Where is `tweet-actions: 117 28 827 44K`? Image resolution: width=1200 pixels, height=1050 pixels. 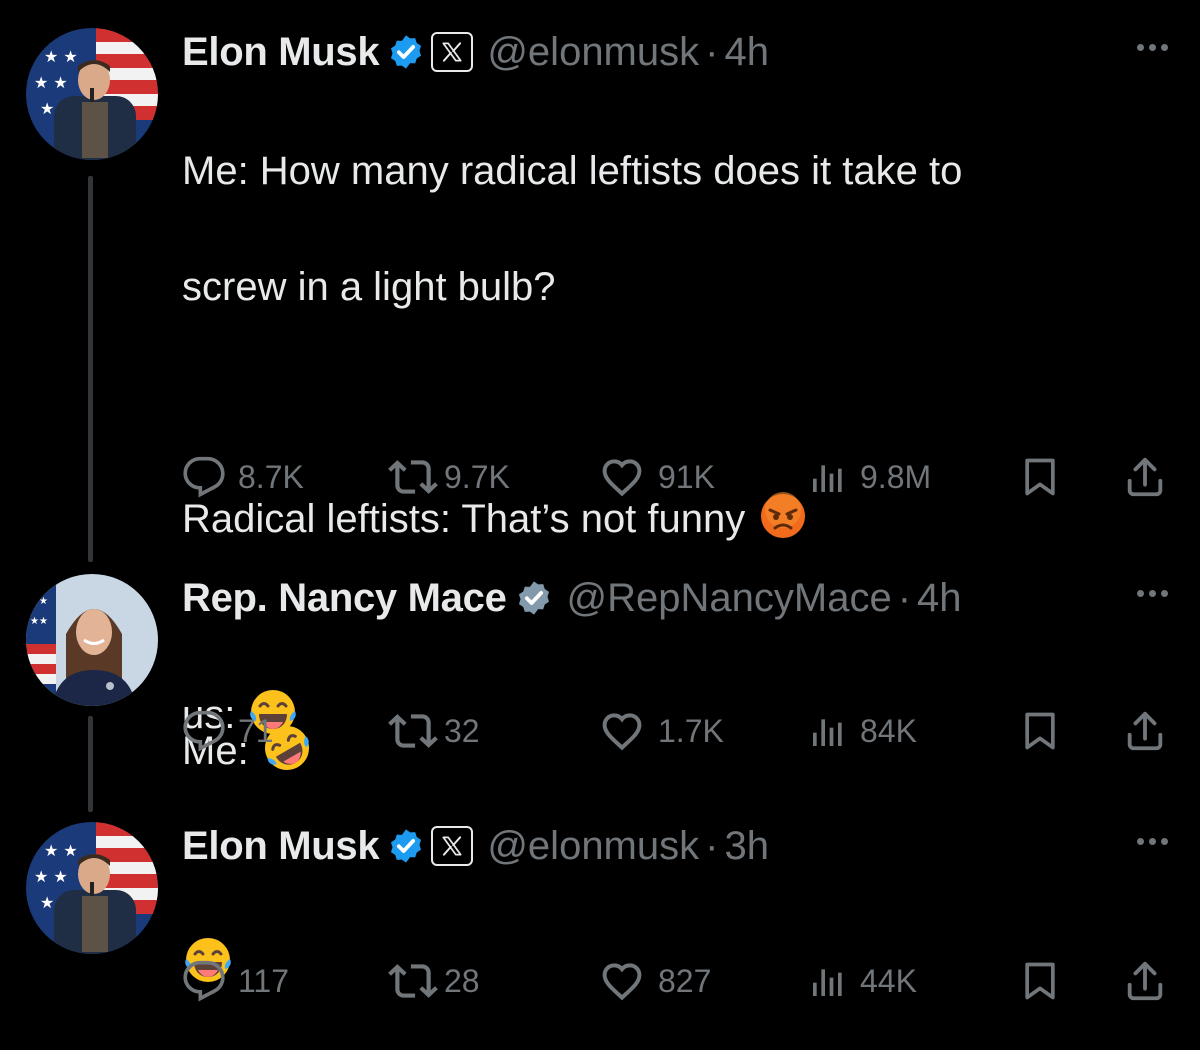 tweet-actions: 117 28 827 44K is located at coordinates (677, 981).